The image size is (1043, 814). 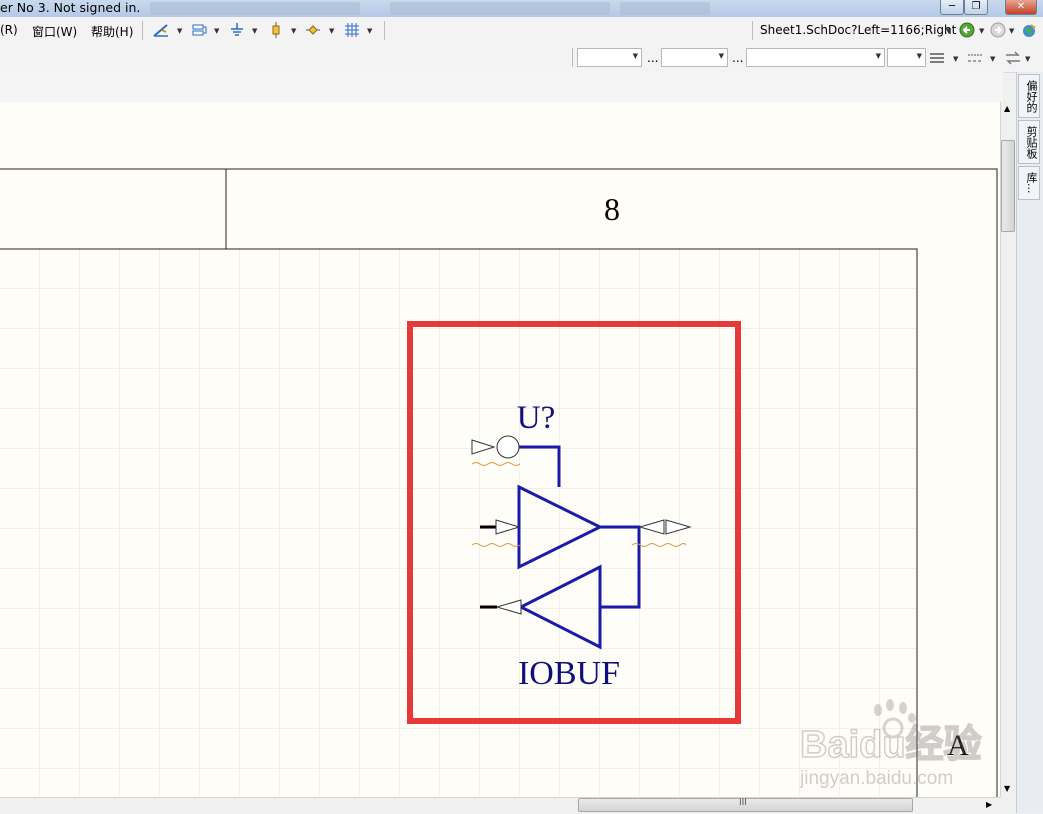 I want to click on line-style-icon, so click(x=937, y=58).